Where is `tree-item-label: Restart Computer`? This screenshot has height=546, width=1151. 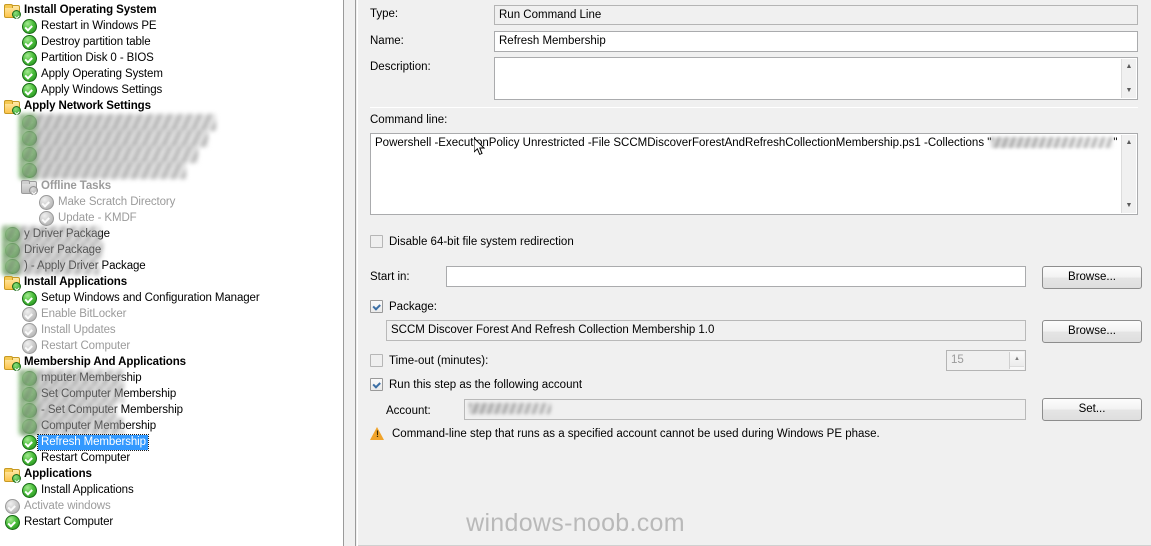
tree-item-label: Restart Computer is located at coordinates (69, 522).